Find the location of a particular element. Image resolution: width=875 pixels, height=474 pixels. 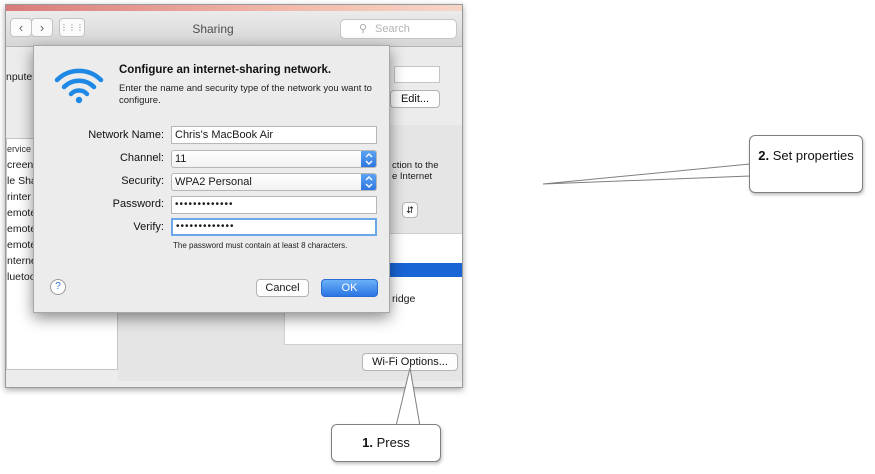

forward-button: › is located at coordinates (42, 27).